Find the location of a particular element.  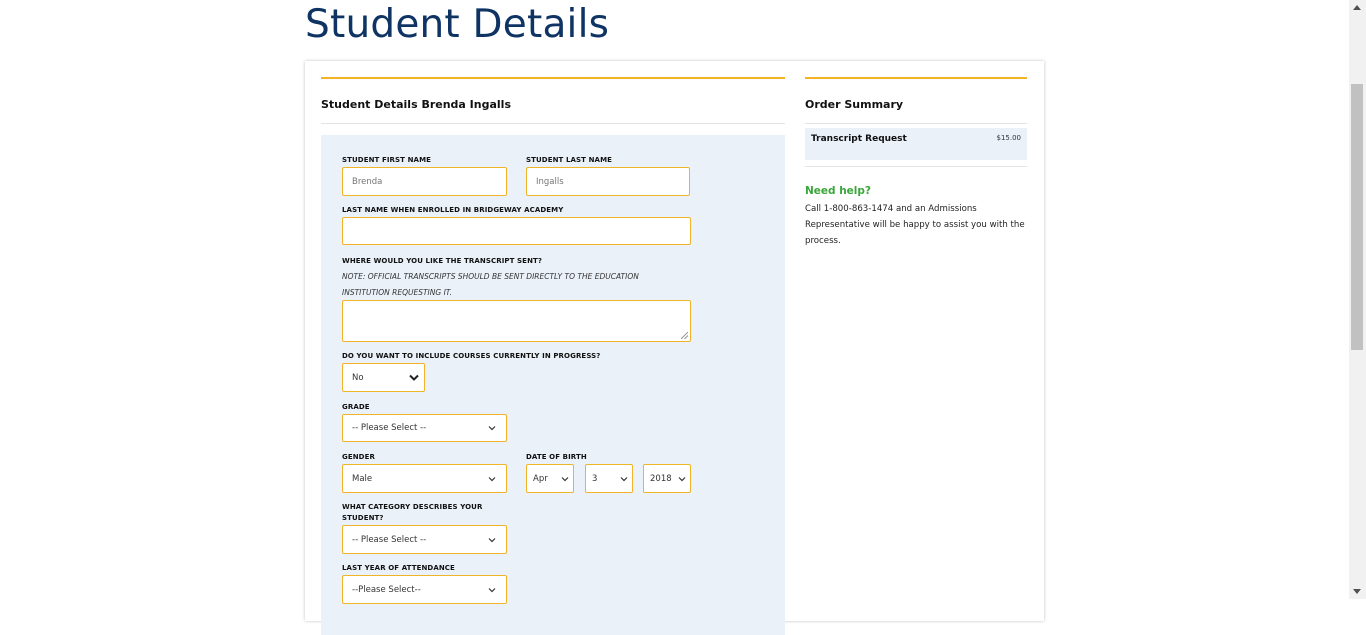

page-title: Student Details is located at coordinates (457, 24).